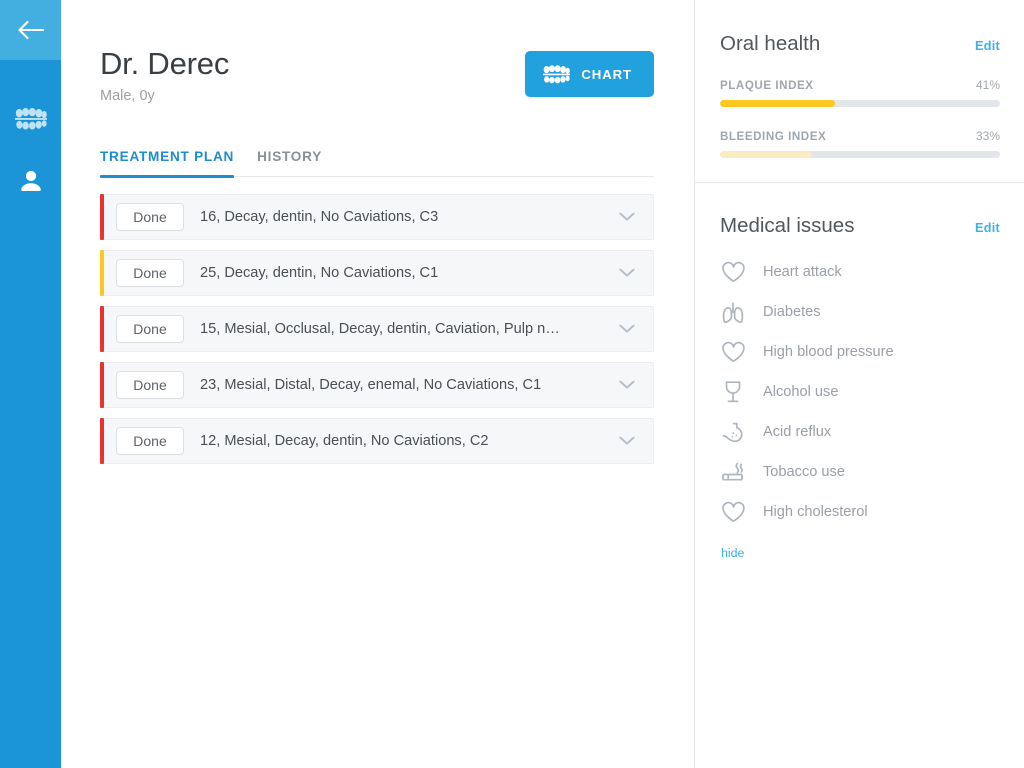  I want to click on sidebar-item-chart, so click(30, 119).